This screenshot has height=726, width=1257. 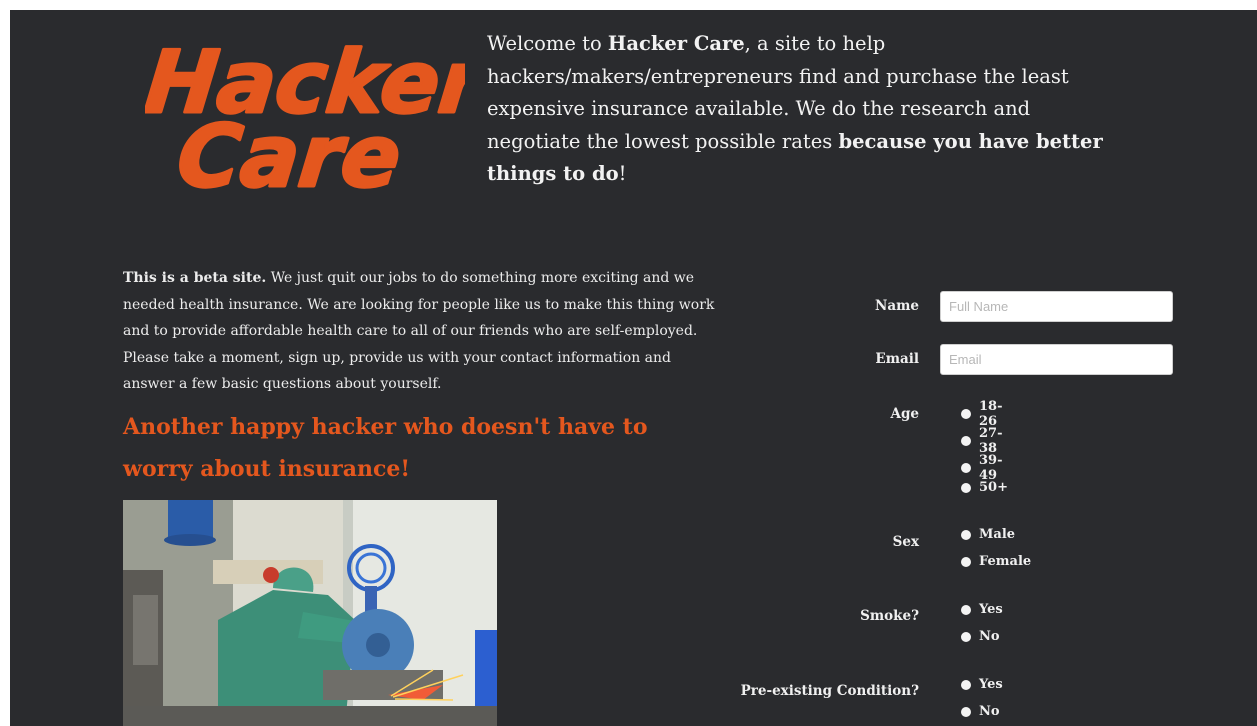 What do you see at coordinates (195, 278) in the screenshot?
I see `beta-notice: This is a beta site.` at bounding box center [195, 278].